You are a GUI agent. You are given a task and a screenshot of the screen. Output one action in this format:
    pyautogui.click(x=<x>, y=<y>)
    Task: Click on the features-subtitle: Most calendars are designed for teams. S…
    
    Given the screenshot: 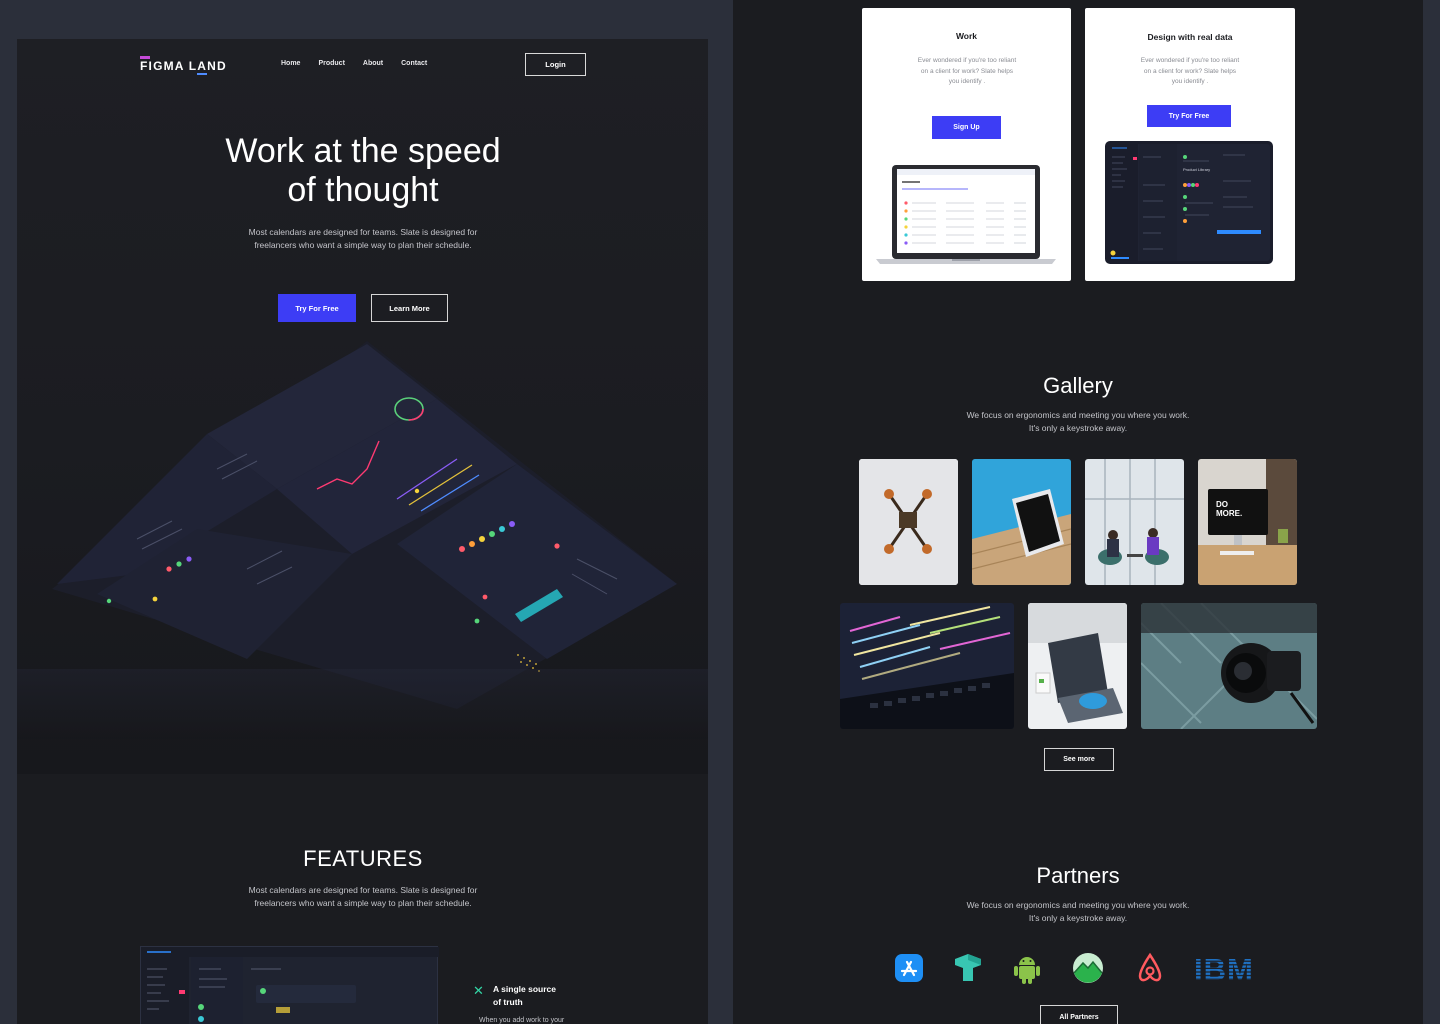 What is the action you would take?
    pyautogui.click(x=363, y=897)
    